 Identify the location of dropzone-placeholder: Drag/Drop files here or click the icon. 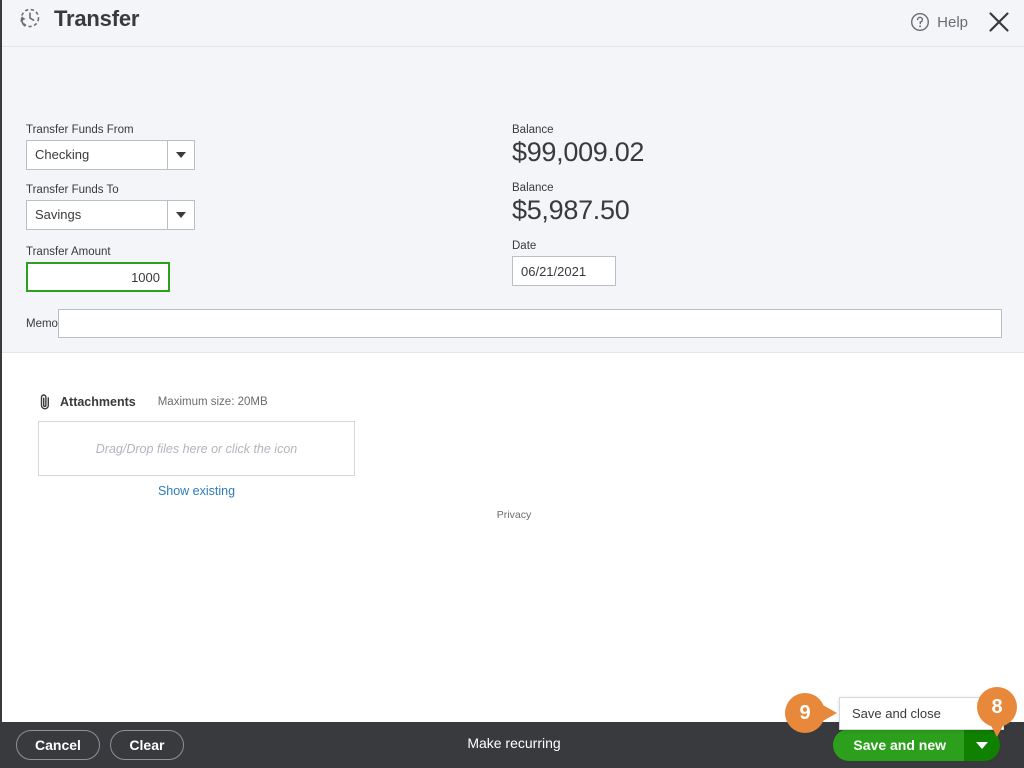
(196, 448).